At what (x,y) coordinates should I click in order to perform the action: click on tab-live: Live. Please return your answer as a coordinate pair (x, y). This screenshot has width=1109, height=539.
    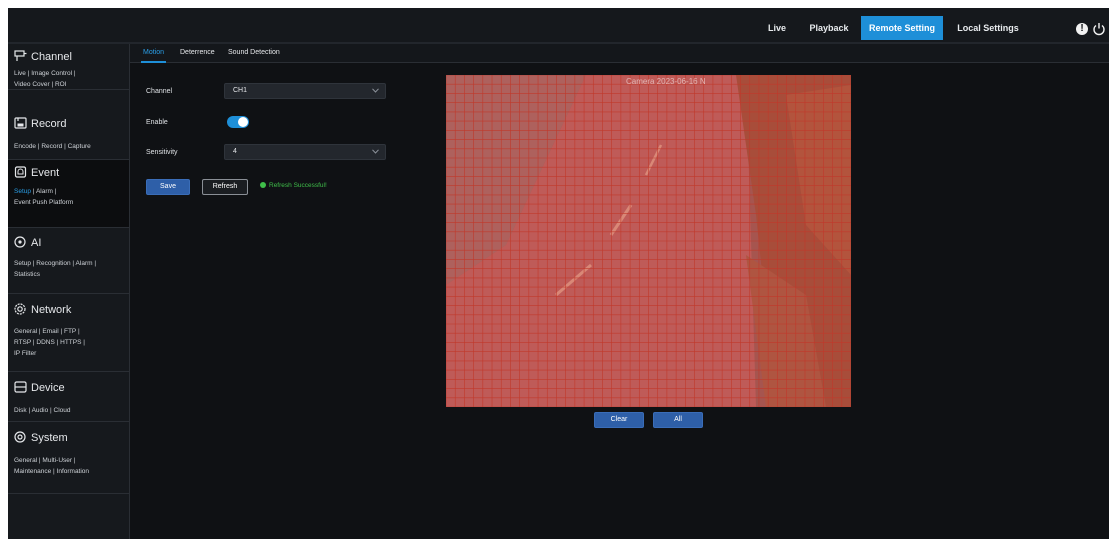
    Looking at the image, I should click on (777, 28).